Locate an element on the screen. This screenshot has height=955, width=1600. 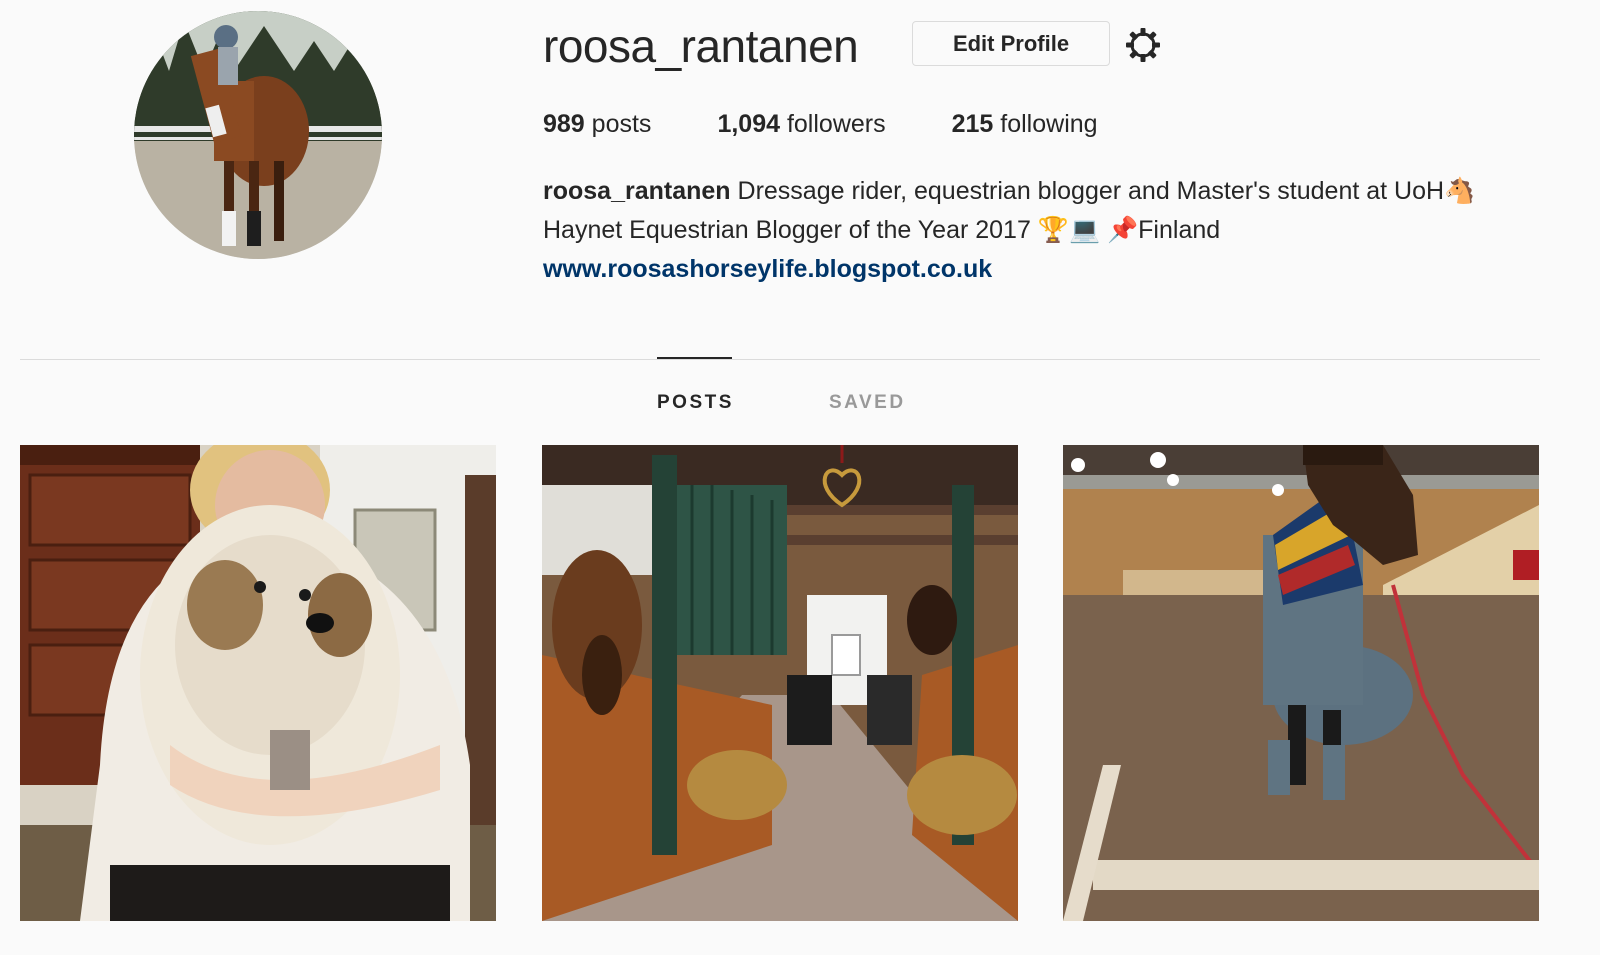
following-count: 215 is located at coordinates (972, 124).